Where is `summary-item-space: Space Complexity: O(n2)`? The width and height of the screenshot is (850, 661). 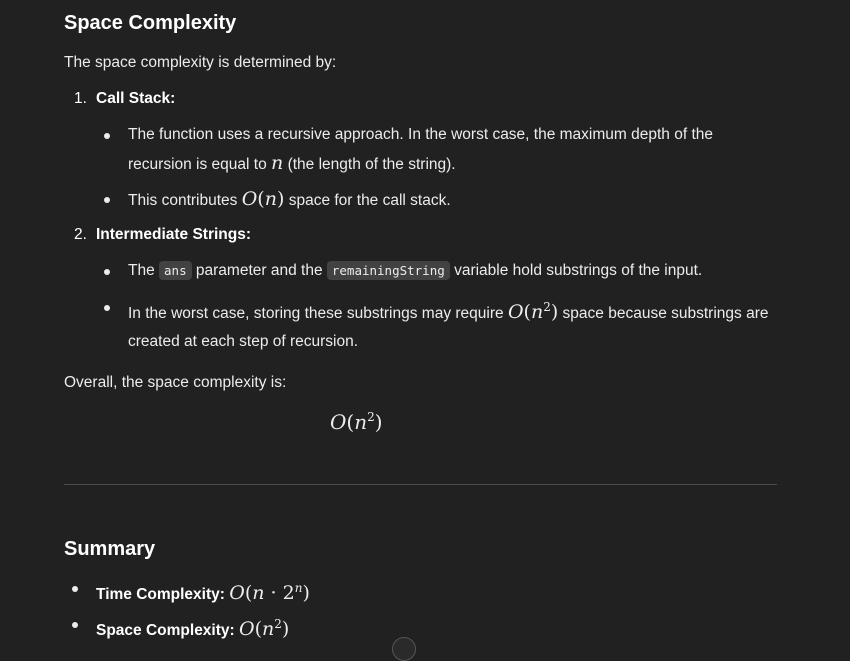
summary-item-space: Space Complexity: O(n2) is located at coordinates (181, 627).